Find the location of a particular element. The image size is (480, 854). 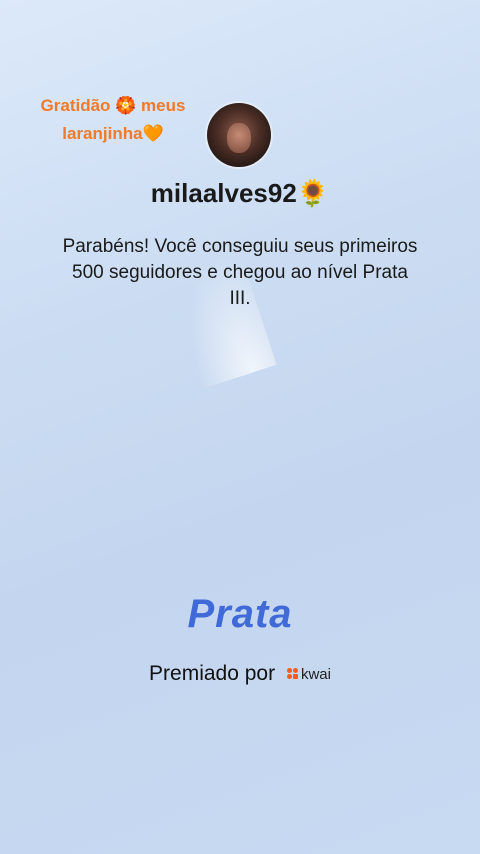

caption-text: Gratidão 🏵️ meus laranjinha🧡 is located at coordinates (113, 119).